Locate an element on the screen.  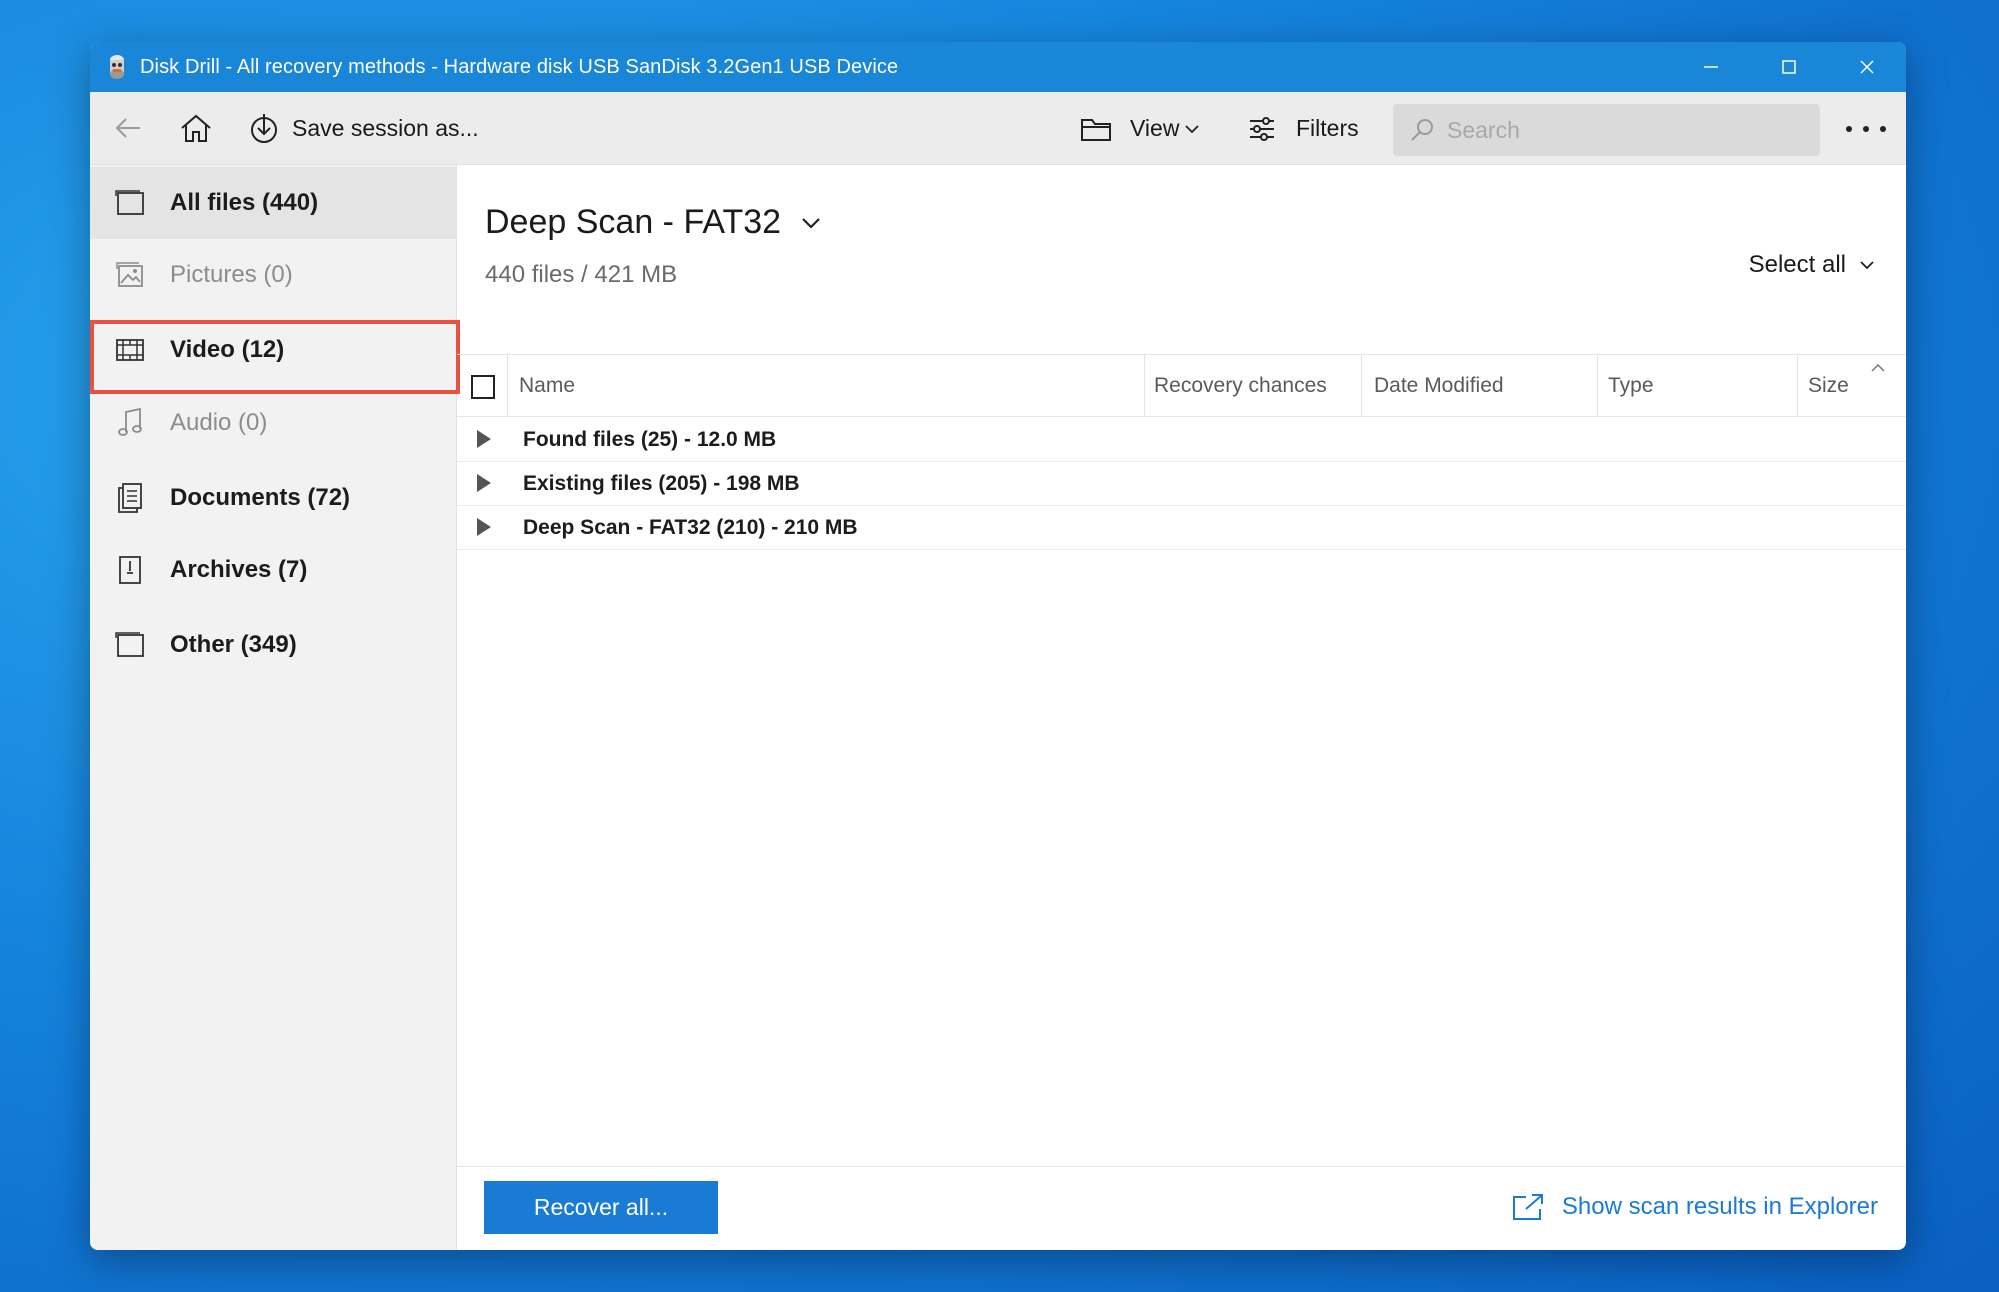
filters-label: Filters is located at coordinates (1327, 128).